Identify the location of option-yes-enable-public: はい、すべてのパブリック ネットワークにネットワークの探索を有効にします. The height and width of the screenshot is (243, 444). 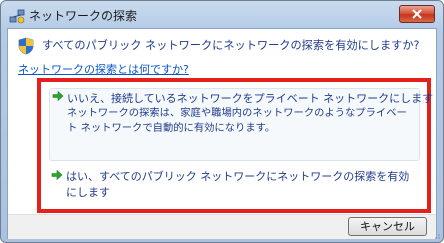
(234, 187).